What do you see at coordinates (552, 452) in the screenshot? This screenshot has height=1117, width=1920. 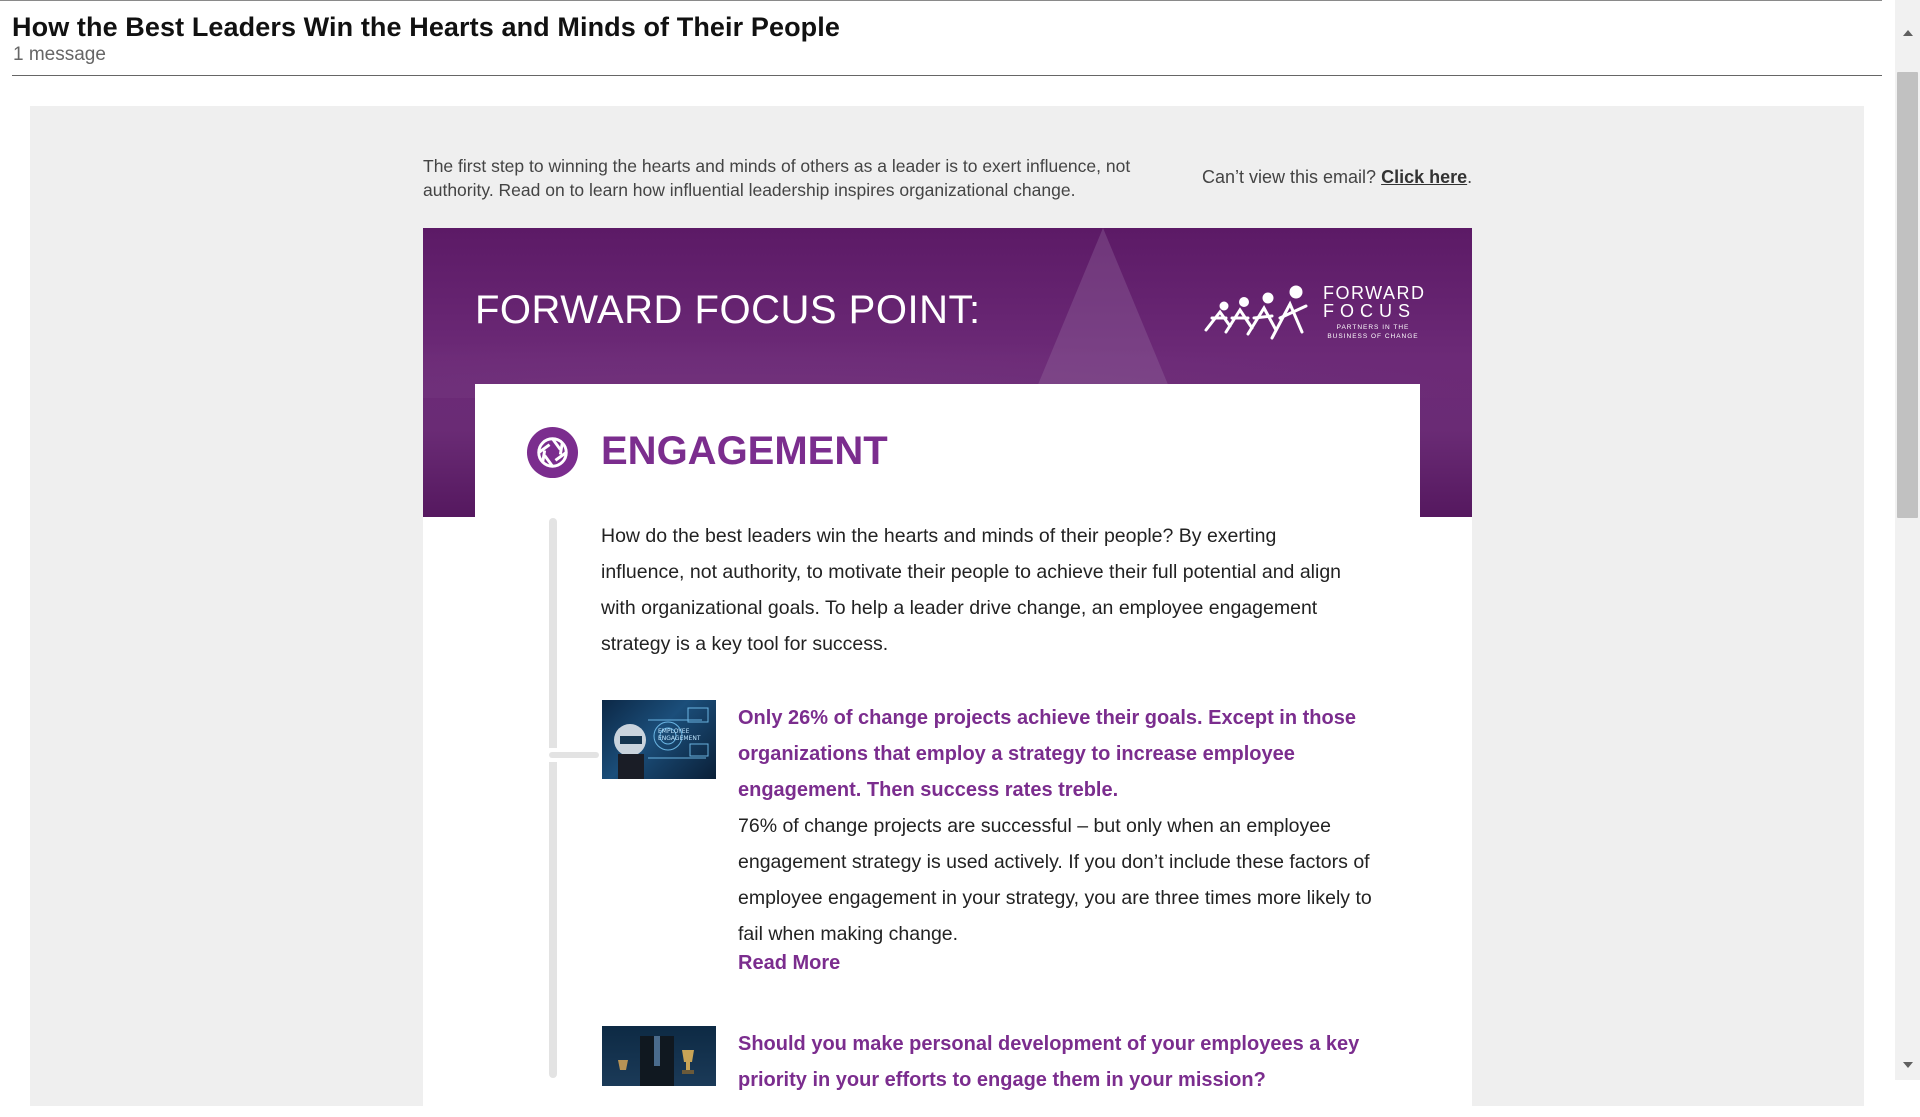 I see `aperture-icon` at bounding box center [552, 452].